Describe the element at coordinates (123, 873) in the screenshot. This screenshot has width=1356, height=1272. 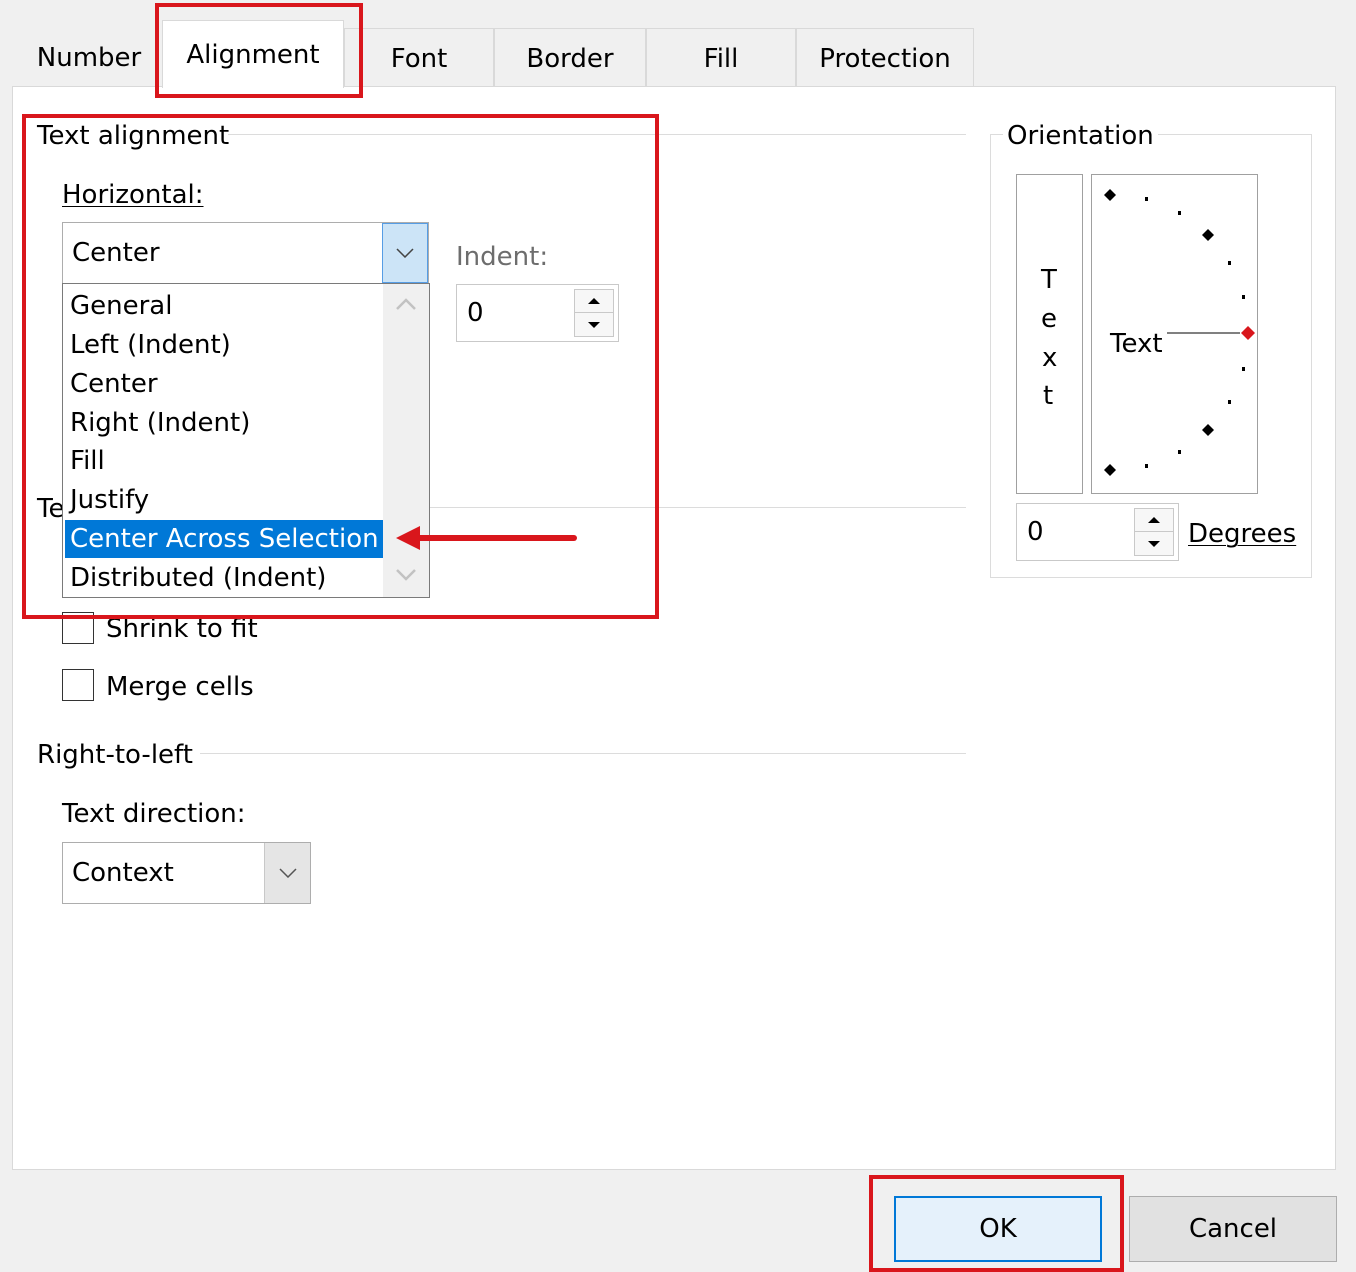
I see `text-direction-value: Context` at that location.